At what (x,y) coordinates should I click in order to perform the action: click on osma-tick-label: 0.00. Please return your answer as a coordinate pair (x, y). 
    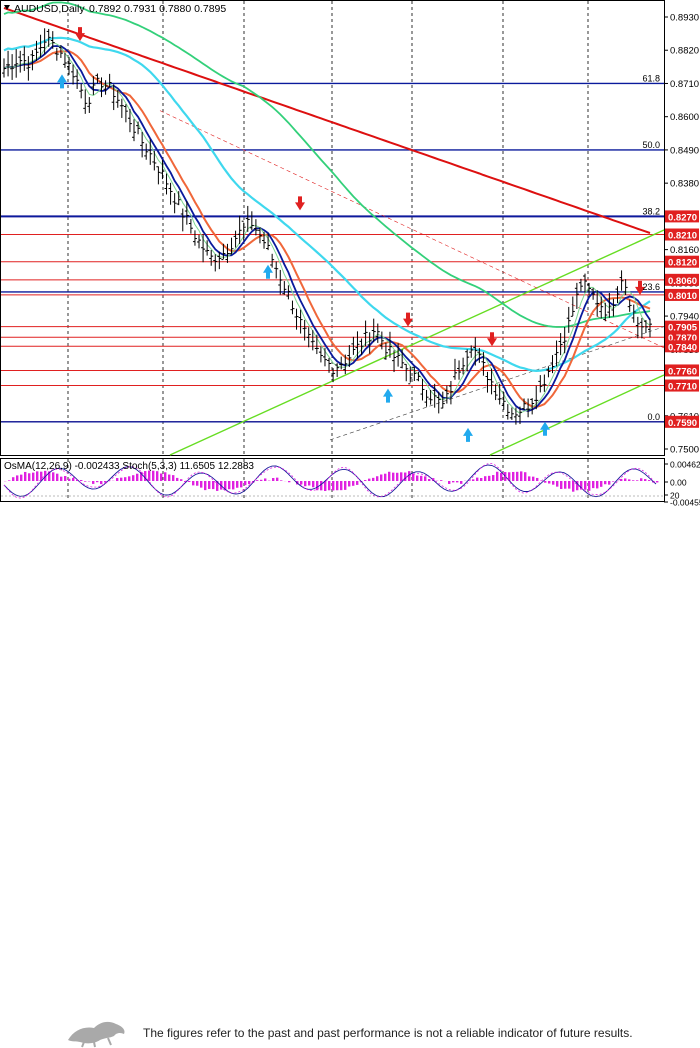
    Looking at the image, I should click on (678, 483).